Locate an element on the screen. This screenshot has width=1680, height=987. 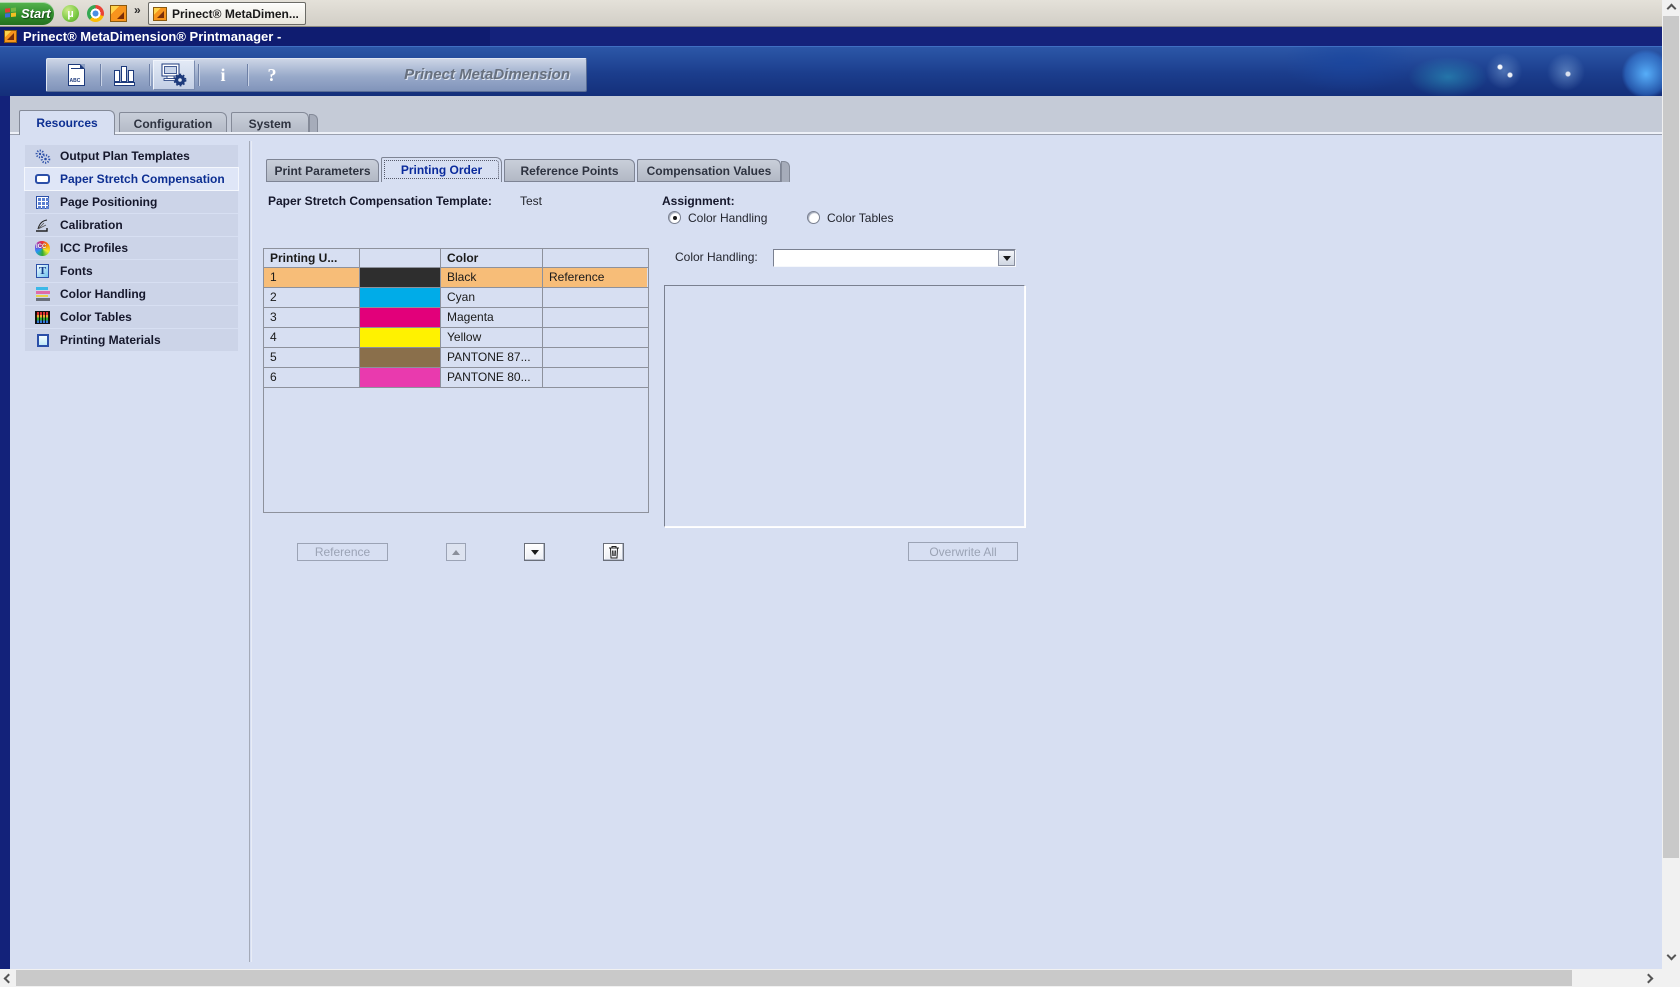
job-list-icon is located at coordinates (76, 75).